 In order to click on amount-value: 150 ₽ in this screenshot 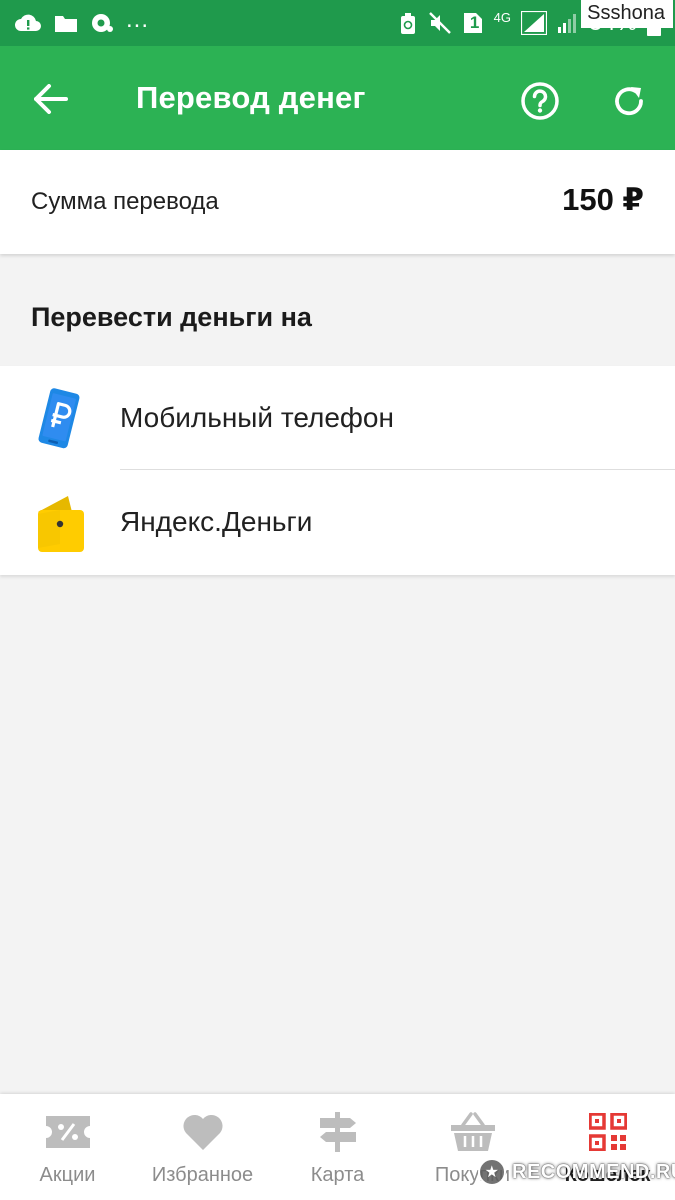, I will do `click(603, 199)`.